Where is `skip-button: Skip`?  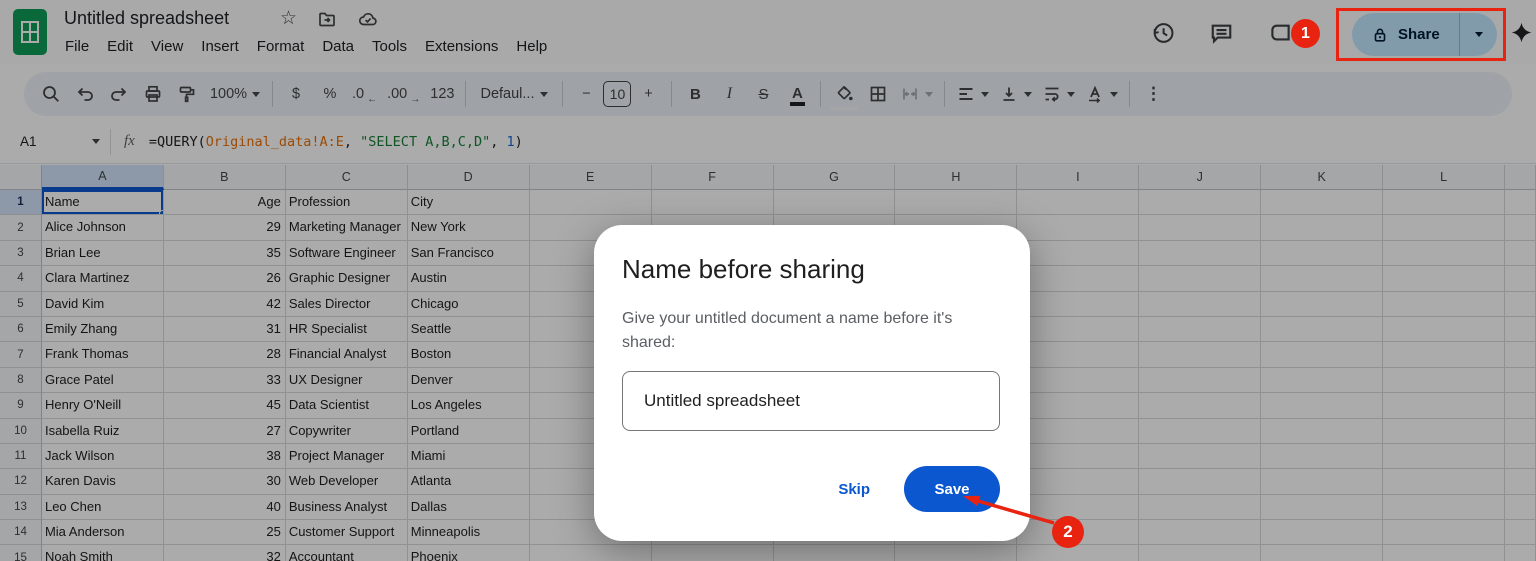 skip-button: Skip is located at coordinates (854, 489).